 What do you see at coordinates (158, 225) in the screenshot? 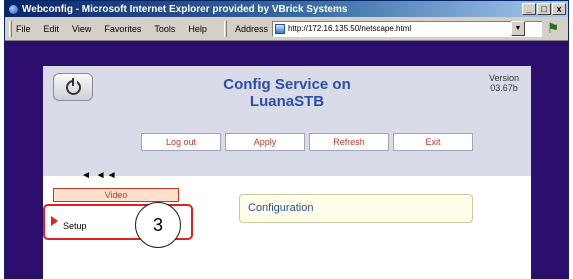
I see `step-callout: 3` at bounding box center [158, 225].